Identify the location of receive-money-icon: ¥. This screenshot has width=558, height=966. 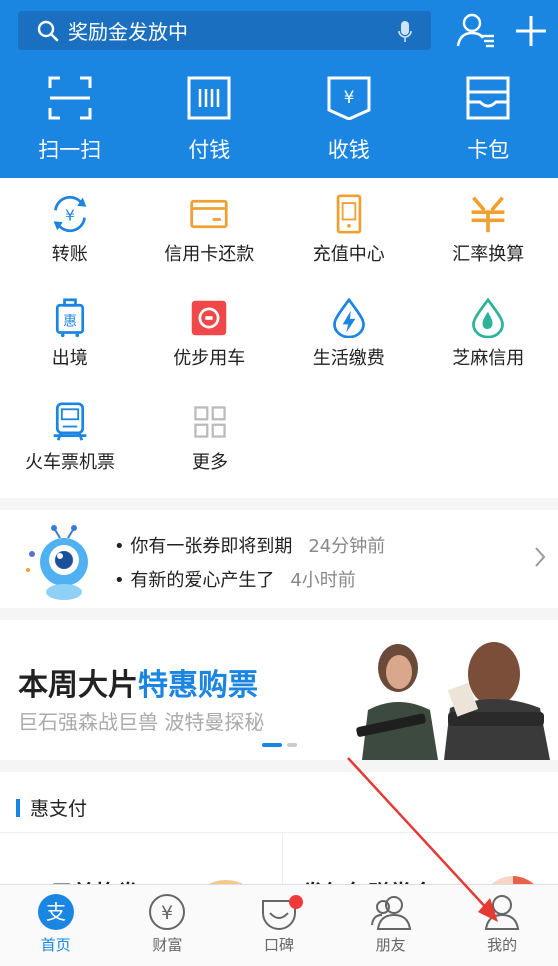
(349, 98).